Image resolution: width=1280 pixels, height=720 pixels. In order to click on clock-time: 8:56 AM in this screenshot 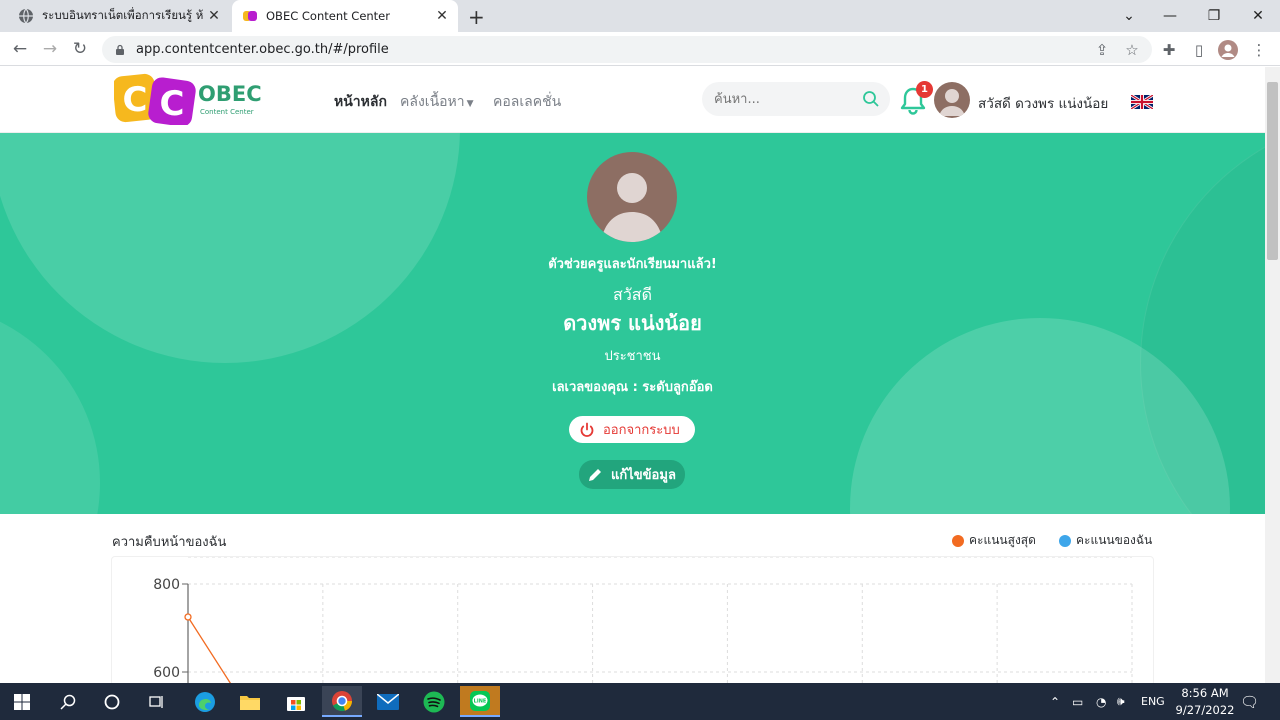, I will do `click(1205, 693)`.